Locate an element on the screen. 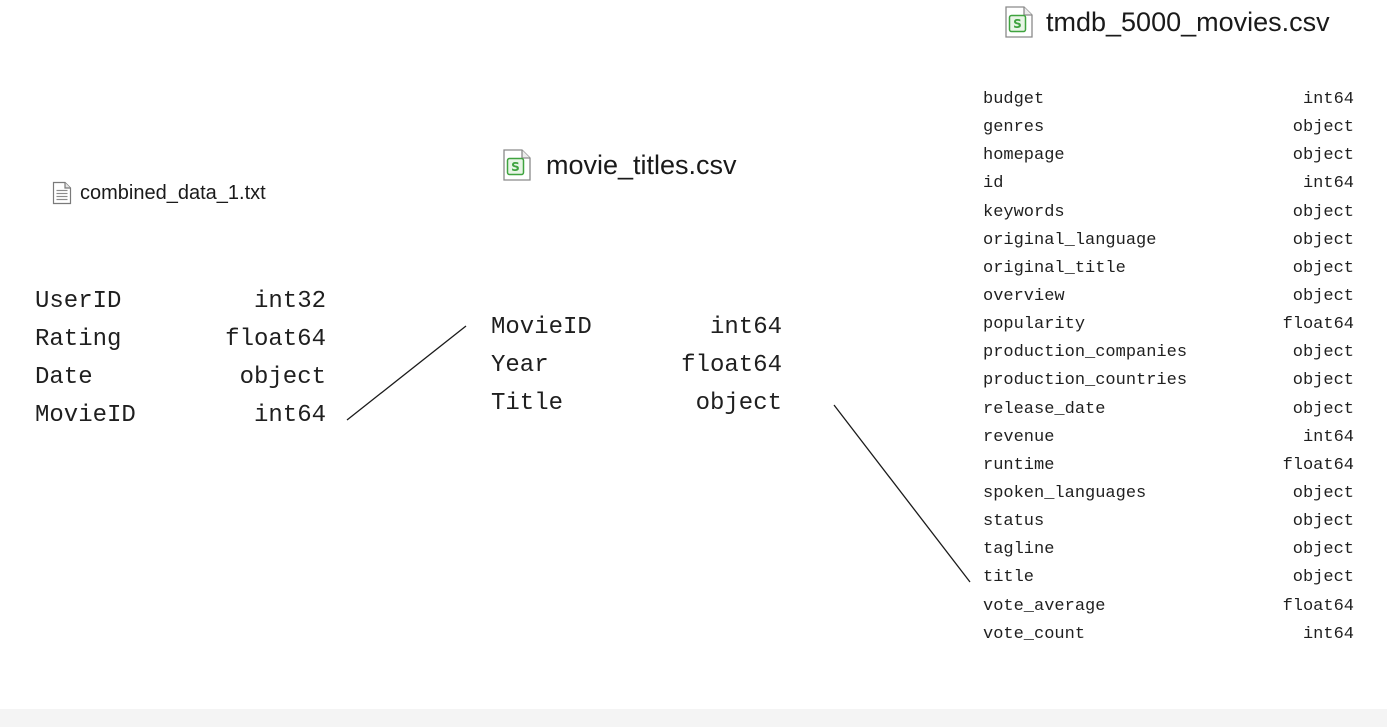 The height and width of the screenshot is (727, 1387). movie-titles-file-header: S movie_titles.csv is located at coordinates (619, 165).